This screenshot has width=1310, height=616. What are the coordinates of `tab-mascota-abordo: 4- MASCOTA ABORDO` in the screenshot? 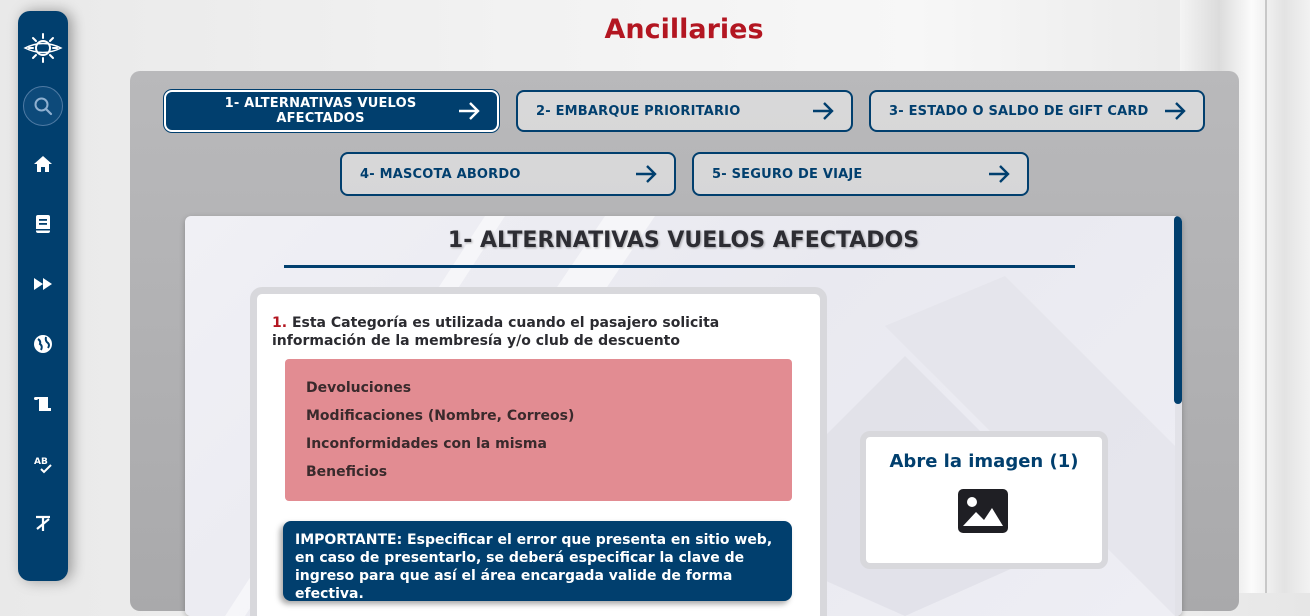 It's located at (508, 174).